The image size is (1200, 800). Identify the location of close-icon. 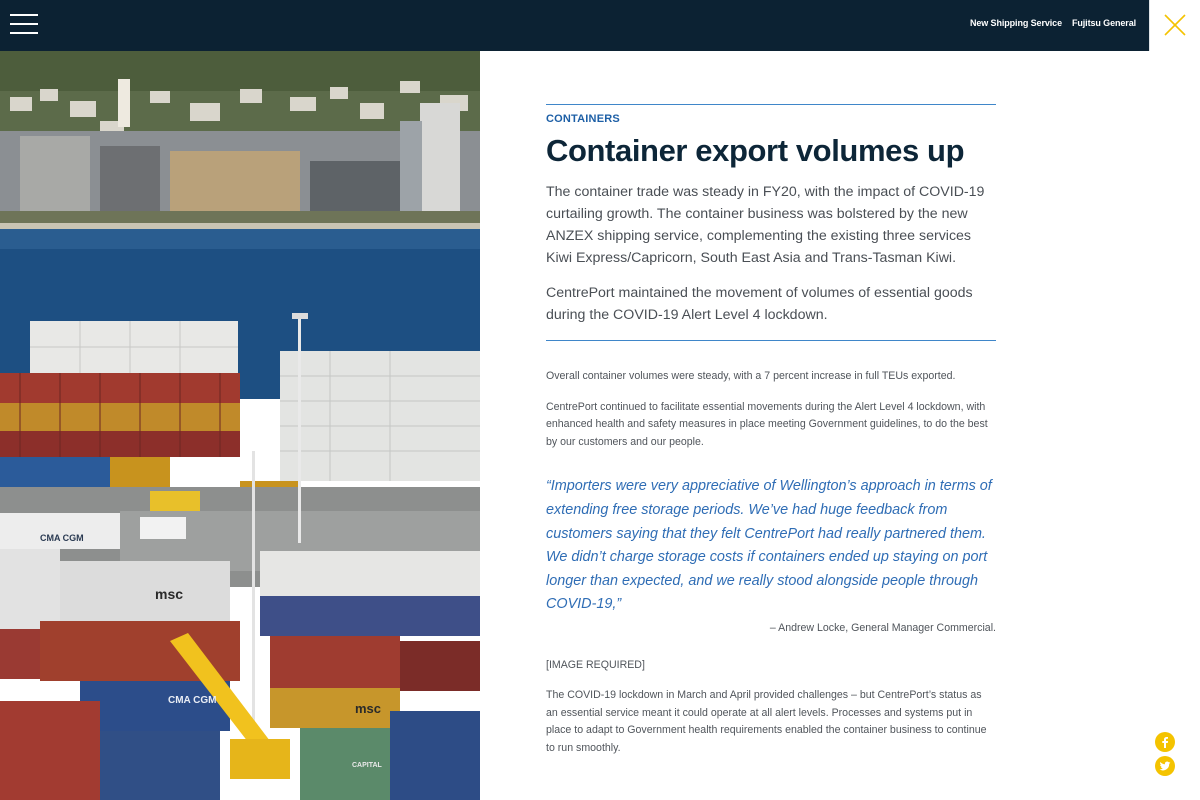
(1175, 25).